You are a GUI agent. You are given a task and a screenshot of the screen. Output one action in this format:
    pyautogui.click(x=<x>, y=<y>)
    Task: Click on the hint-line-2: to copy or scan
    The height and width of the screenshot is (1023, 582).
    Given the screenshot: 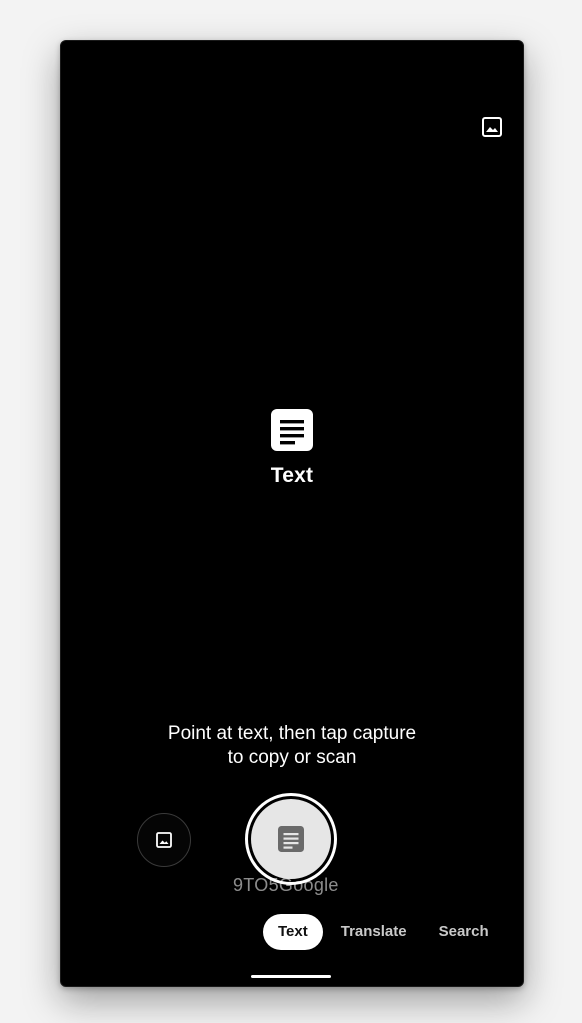 What is the action you would take?
    pyautogui.click(x=292, y=757)
    